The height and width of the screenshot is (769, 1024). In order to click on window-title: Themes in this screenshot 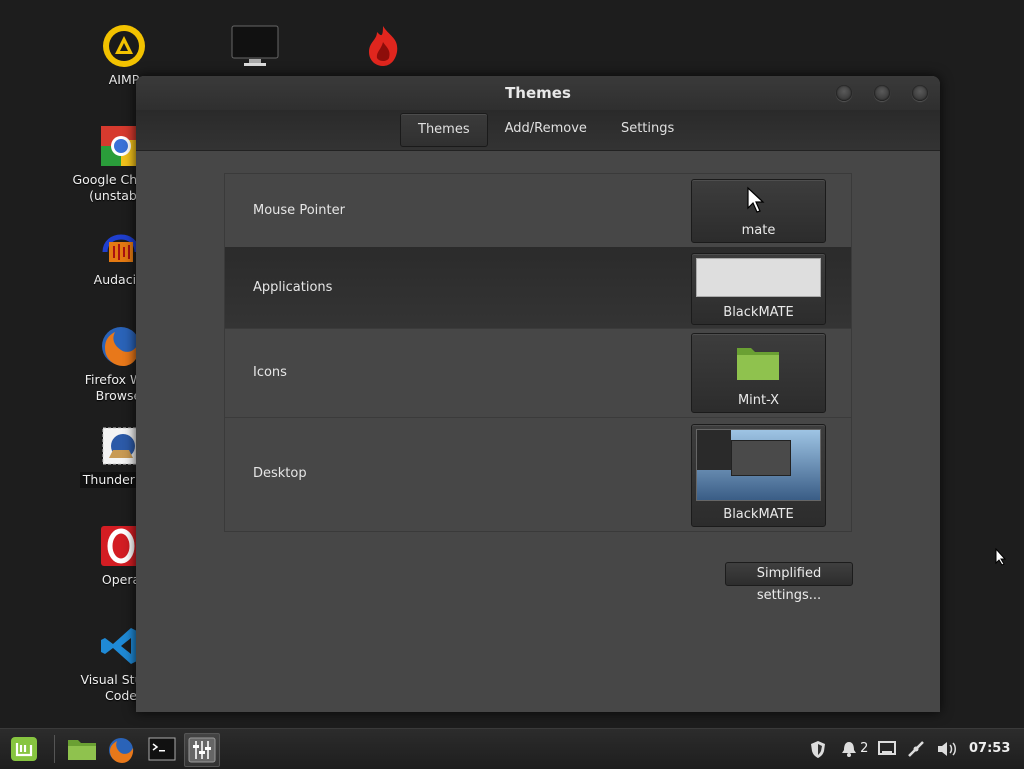, I will do `click(538, 93)`.